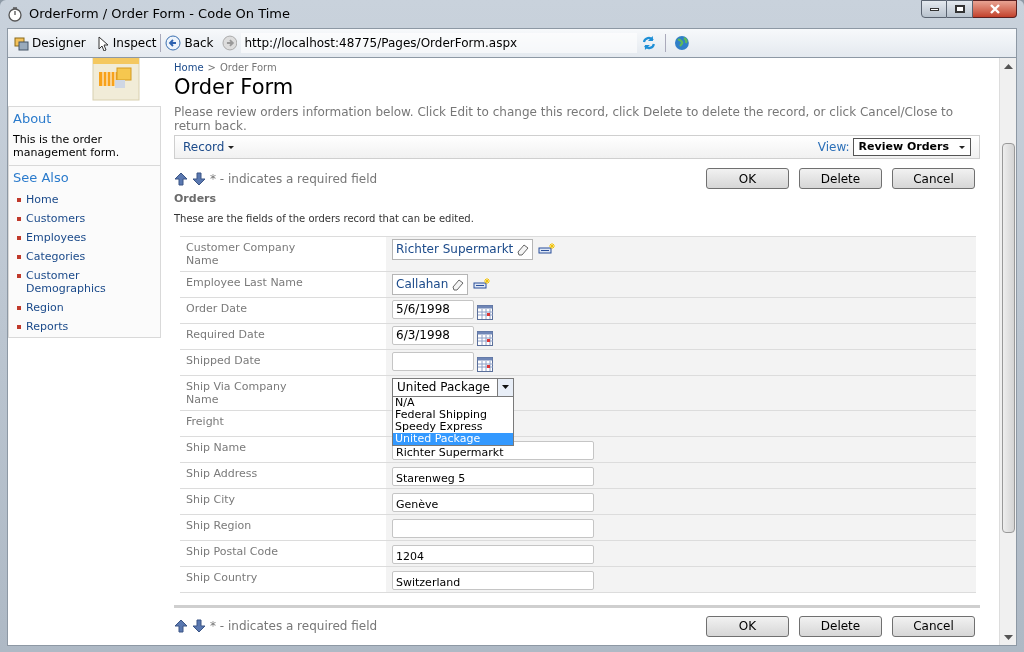 This screenshot has width=1024, height=652. Describe the element at coordinates (189, 67) in the screenshot. I see `breadcrumb-link: Home` at that location.